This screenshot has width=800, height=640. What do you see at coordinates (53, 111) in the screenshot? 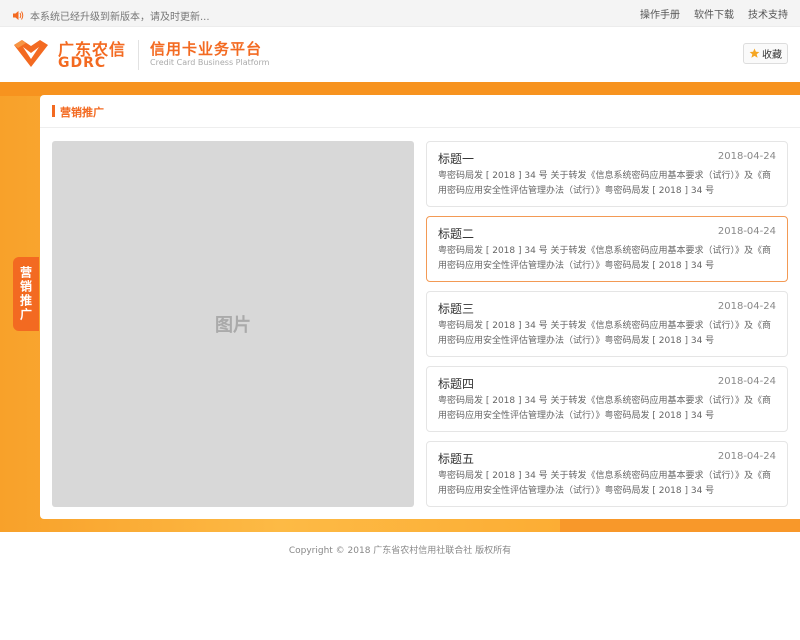
I see `panel-title-marker` at bounding box center [53, 111].